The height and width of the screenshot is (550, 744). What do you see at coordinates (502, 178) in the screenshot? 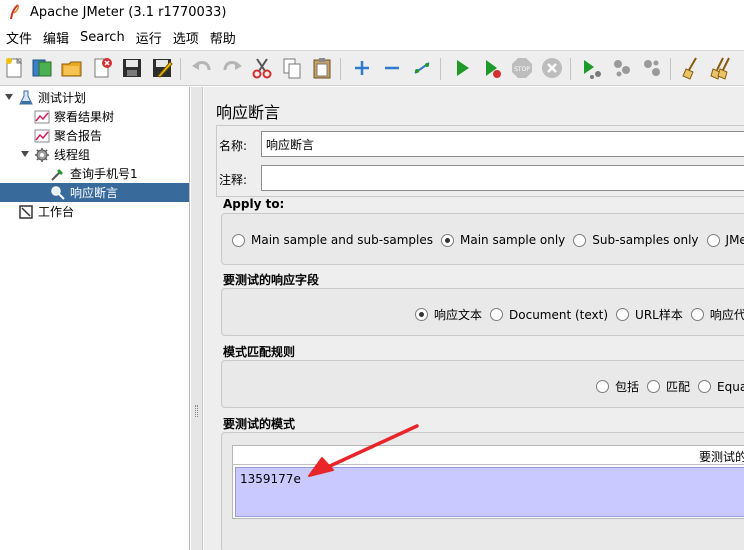
I see `comment-field` at bounding box center [502, 178].